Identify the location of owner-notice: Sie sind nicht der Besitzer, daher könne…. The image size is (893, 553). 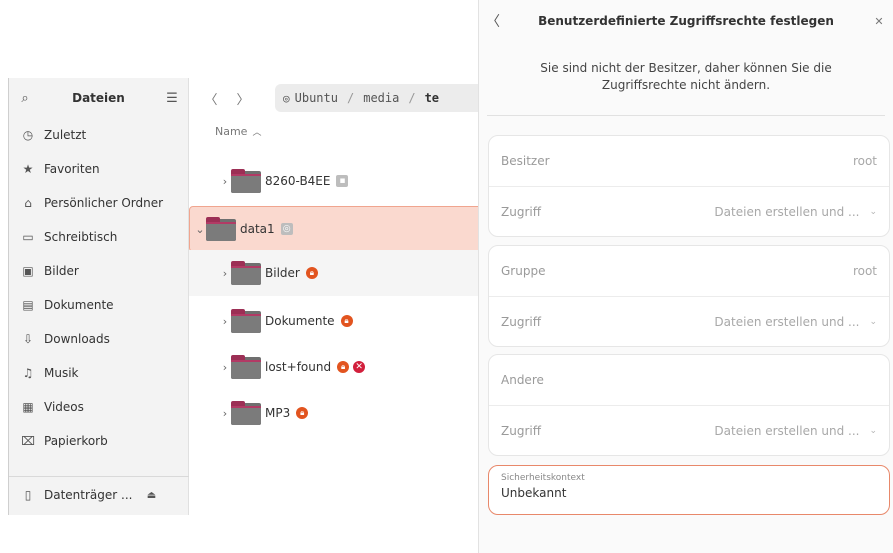
(686, 76).